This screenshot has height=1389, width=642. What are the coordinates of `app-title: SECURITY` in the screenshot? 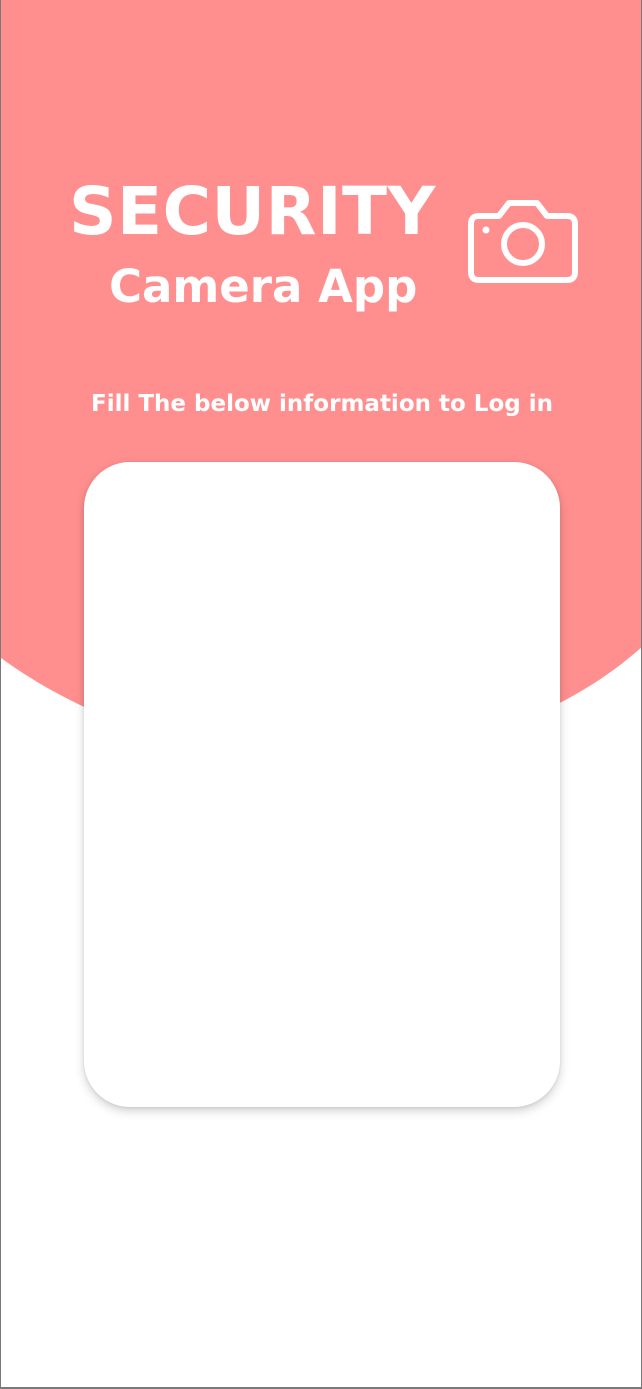 It's located at (252, 211).